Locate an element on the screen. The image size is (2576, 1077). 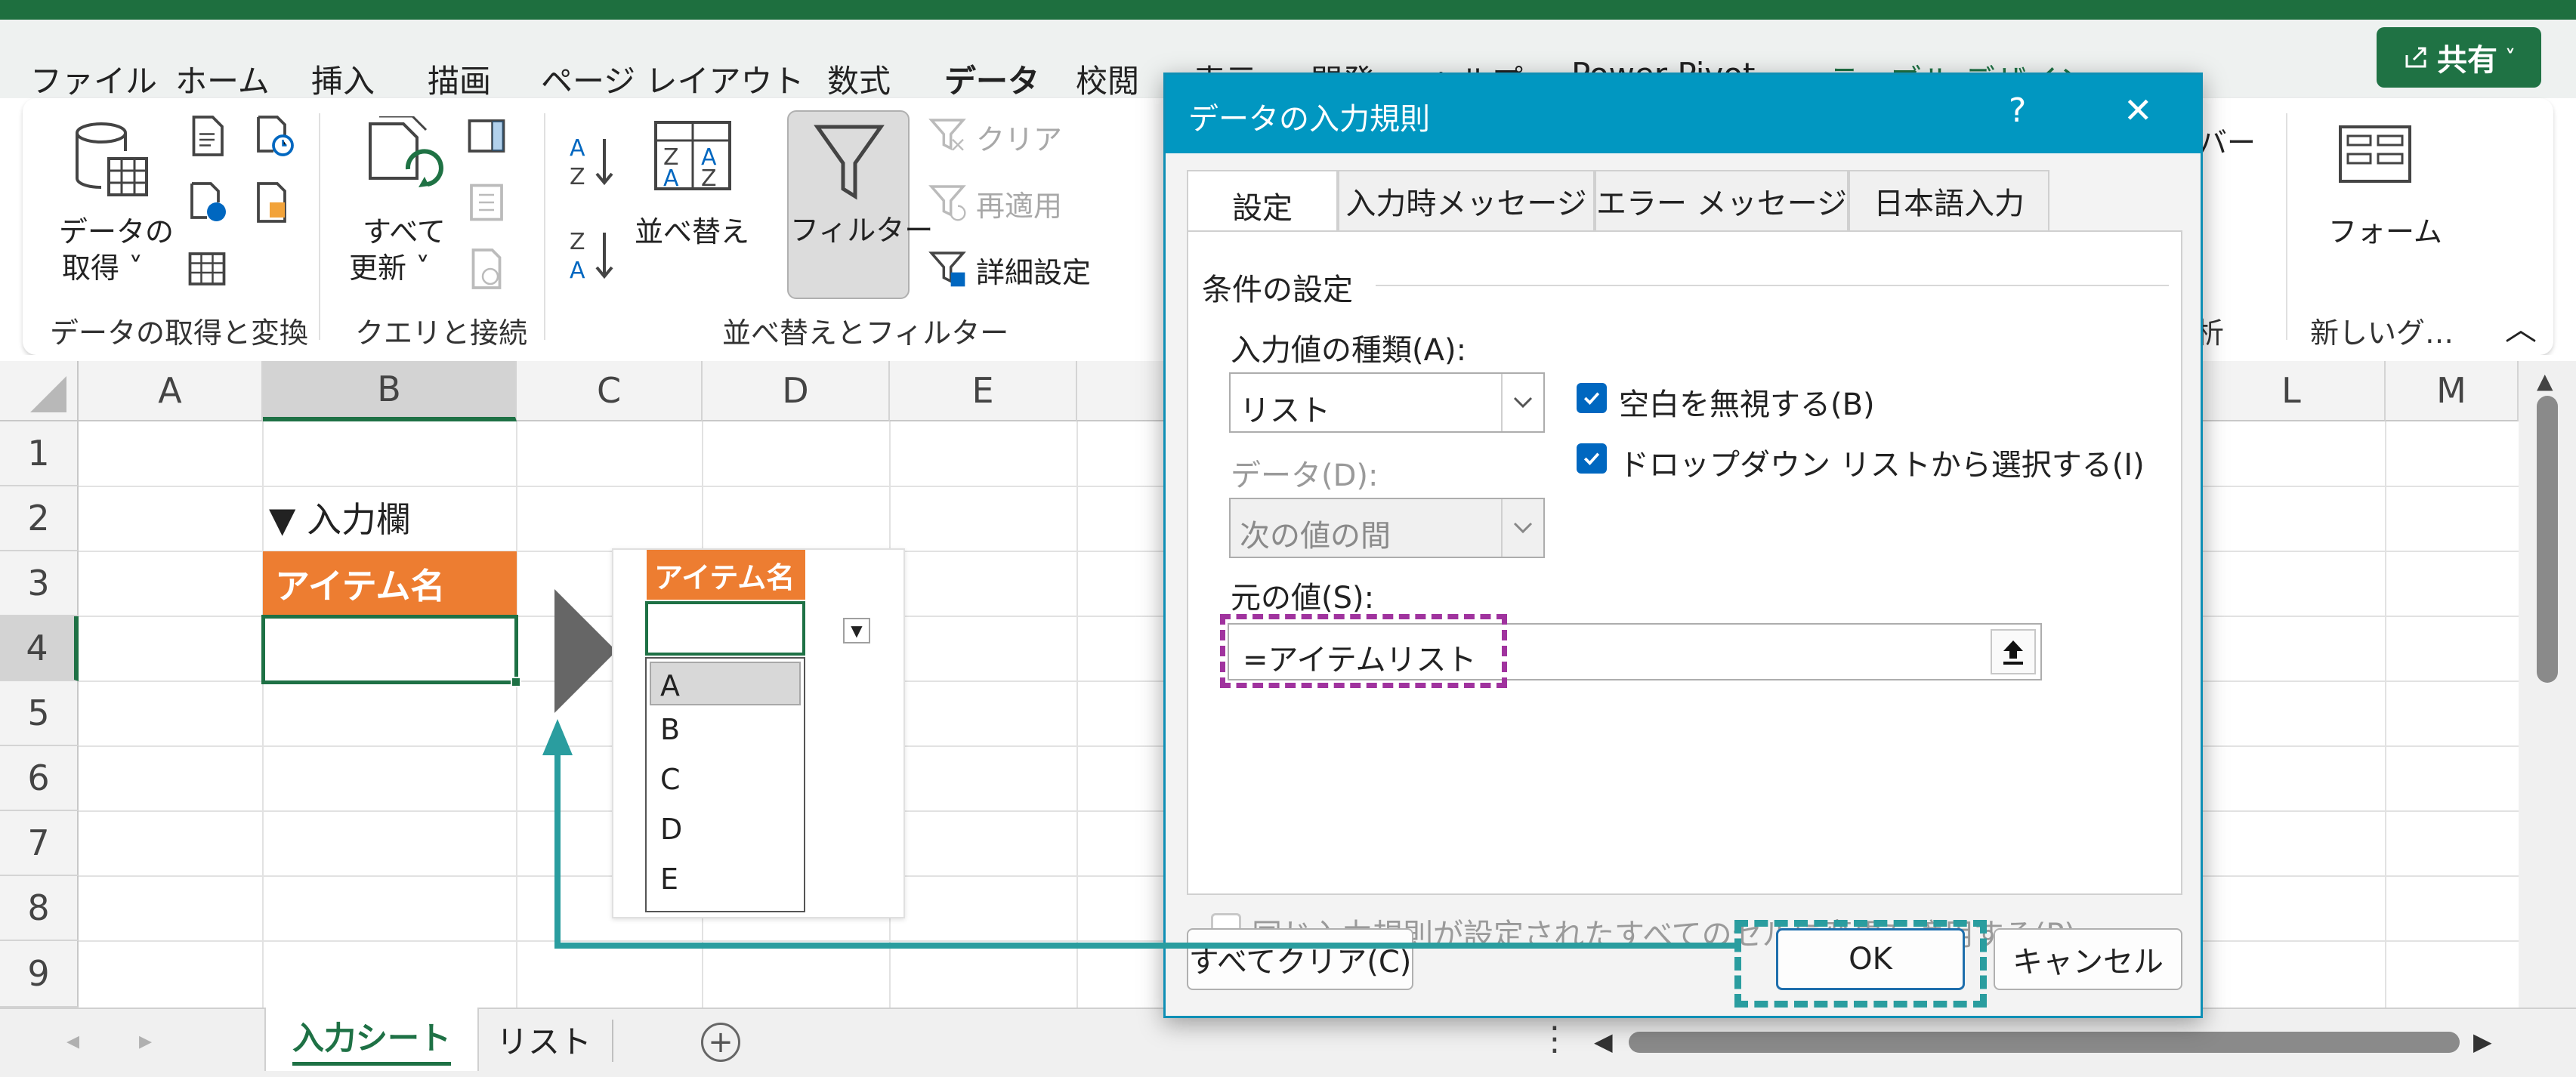
connector-arrow is located at coordinates (1138, 834).